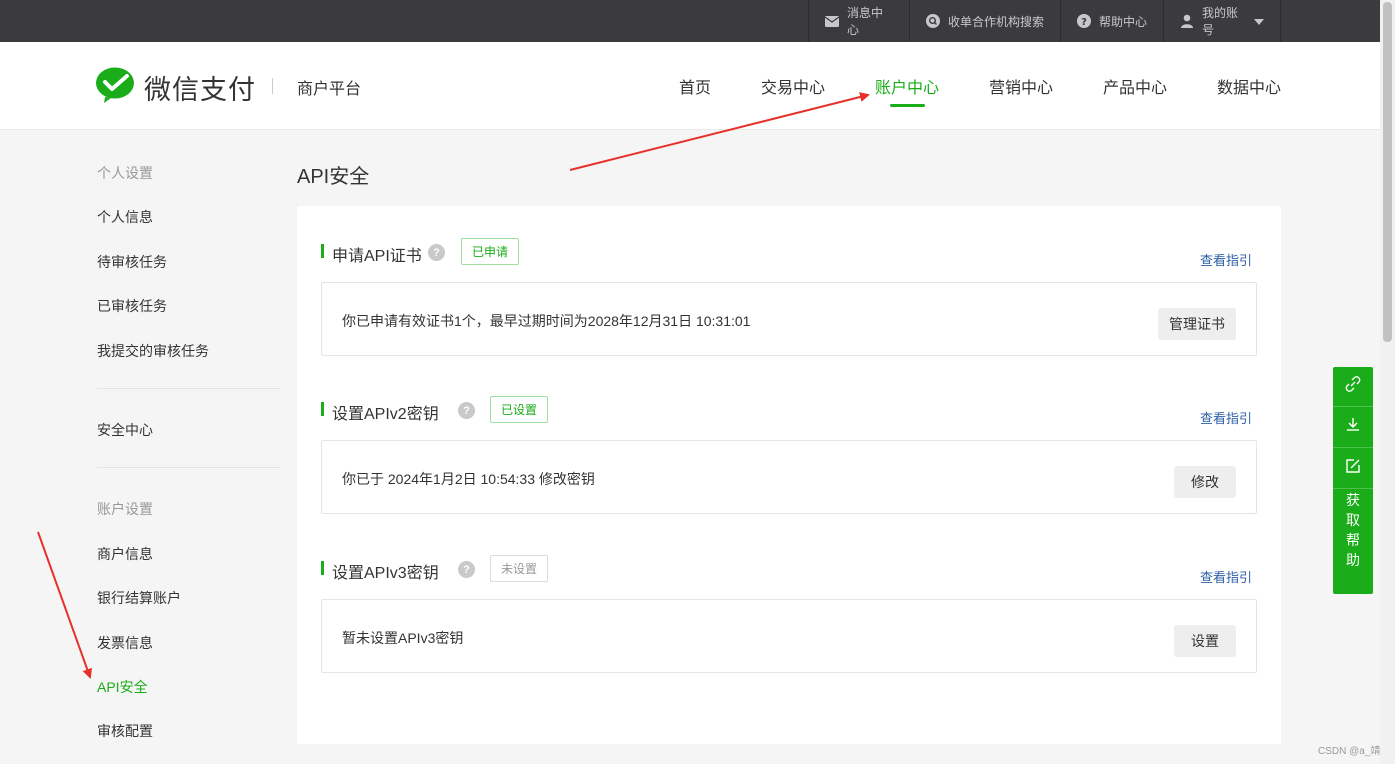  What do you see at coordinates (125, 554) in the screenshot?
I see `sidebar-item-merchant-info: 商户信息` at bounding box center [125, 554].